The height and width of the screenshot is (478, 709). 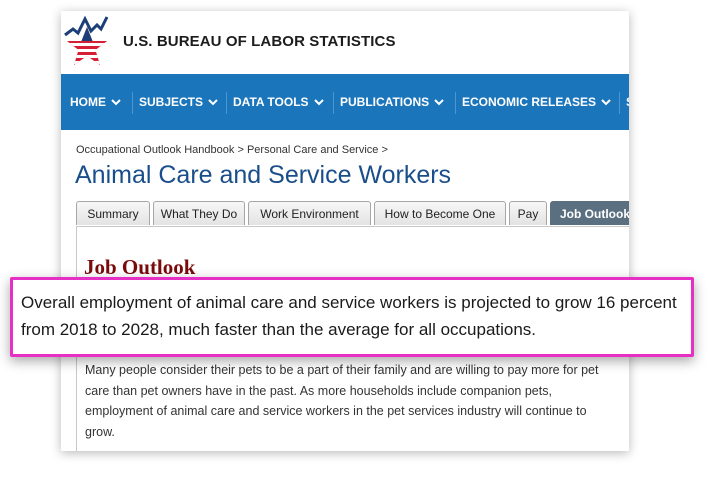 I want to click on site-title: U.S. BUREAU OF LABOR STATISTICS, so click(x=259, y=41).